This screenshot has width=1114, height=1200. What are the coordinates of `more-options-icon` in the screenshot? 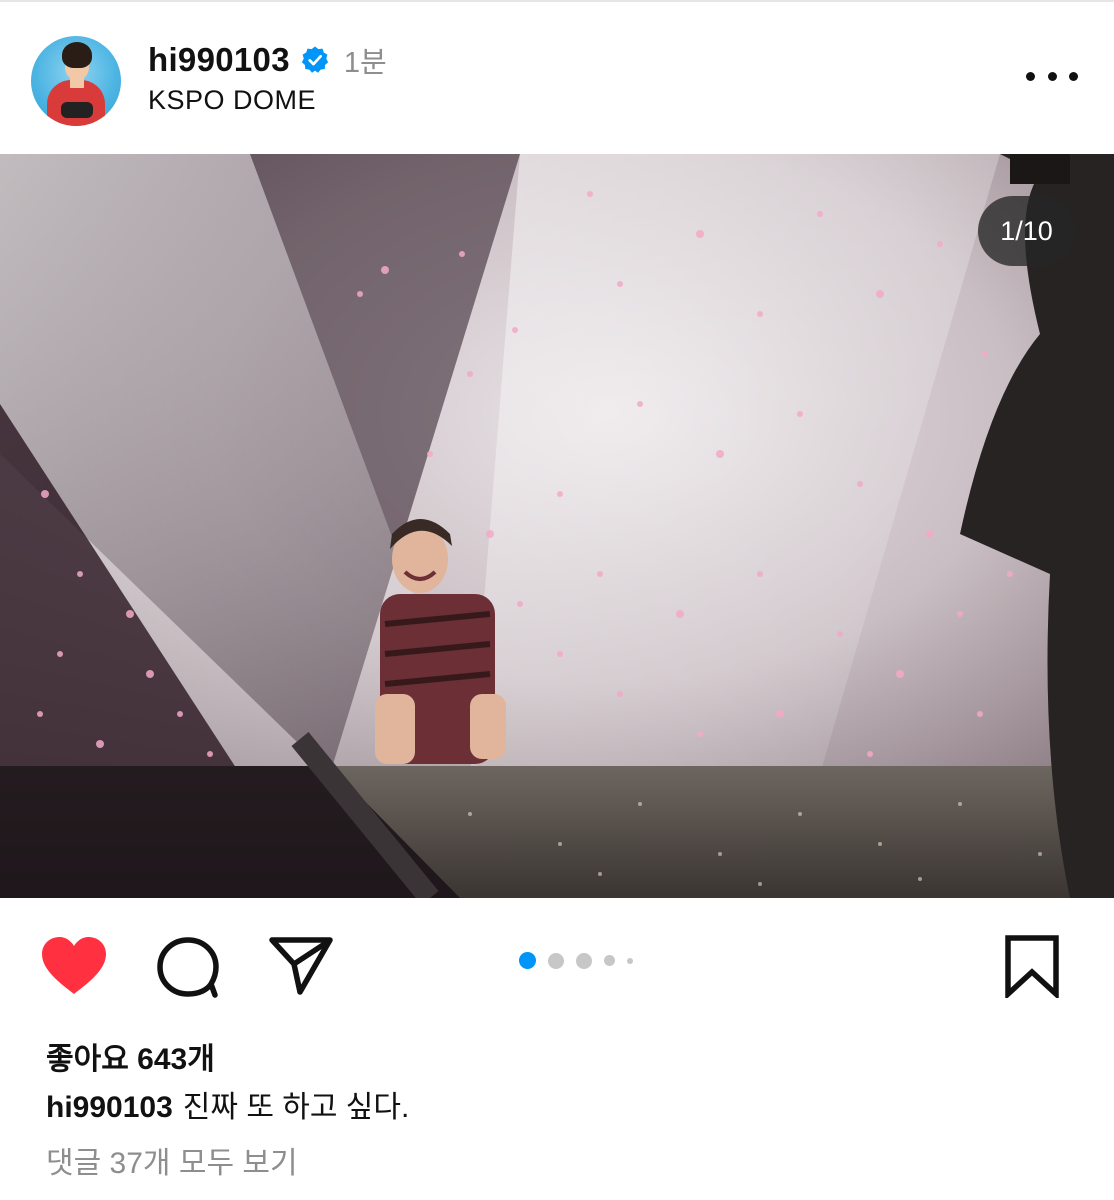 It's located at (1052, 76).